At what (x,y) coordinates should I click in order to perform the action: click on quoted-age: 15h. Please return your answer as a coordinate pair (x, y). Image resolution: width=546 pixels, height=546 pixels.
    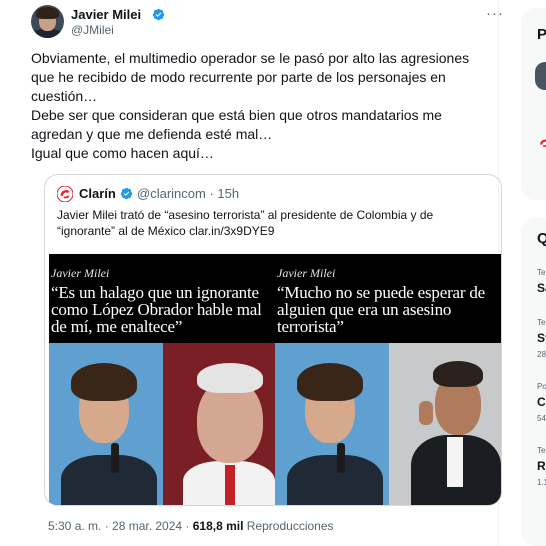
    Looking at the image, I should click on (228, 193).